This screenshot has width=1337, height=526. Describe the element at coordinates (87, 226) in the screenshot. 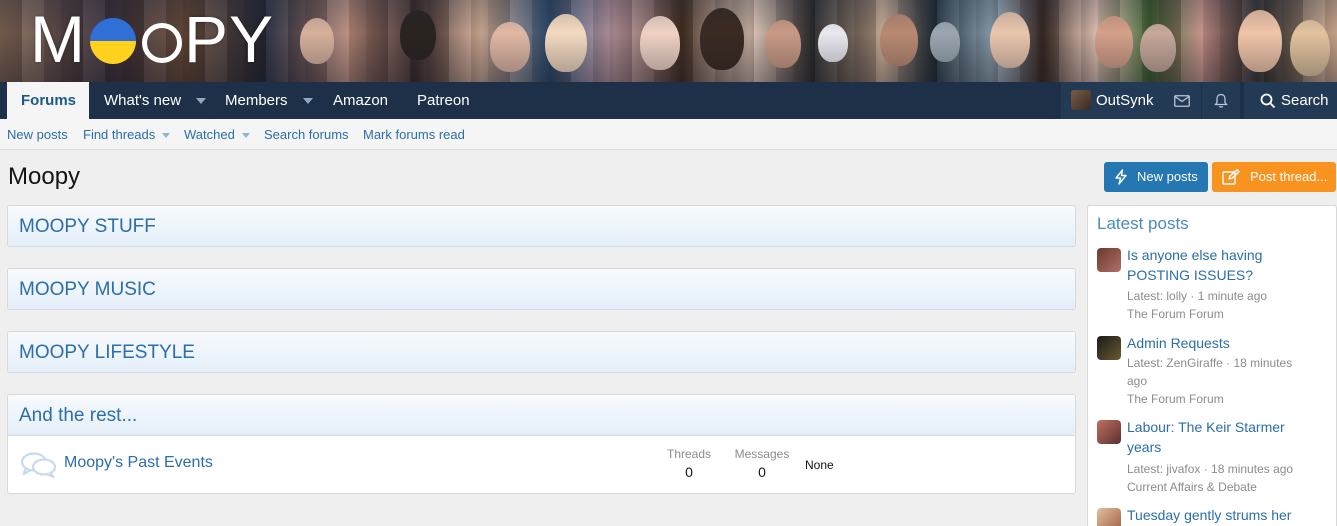

I see `category-title: MOOPY STUFF` at that location.